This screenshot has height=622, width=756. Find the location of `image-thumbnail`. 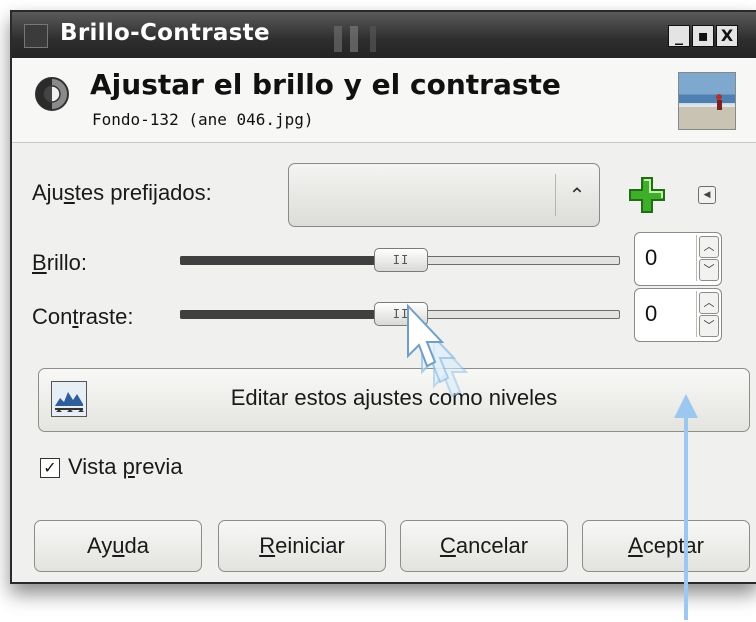

image-thumbnail is located at coordinates (707, 101).